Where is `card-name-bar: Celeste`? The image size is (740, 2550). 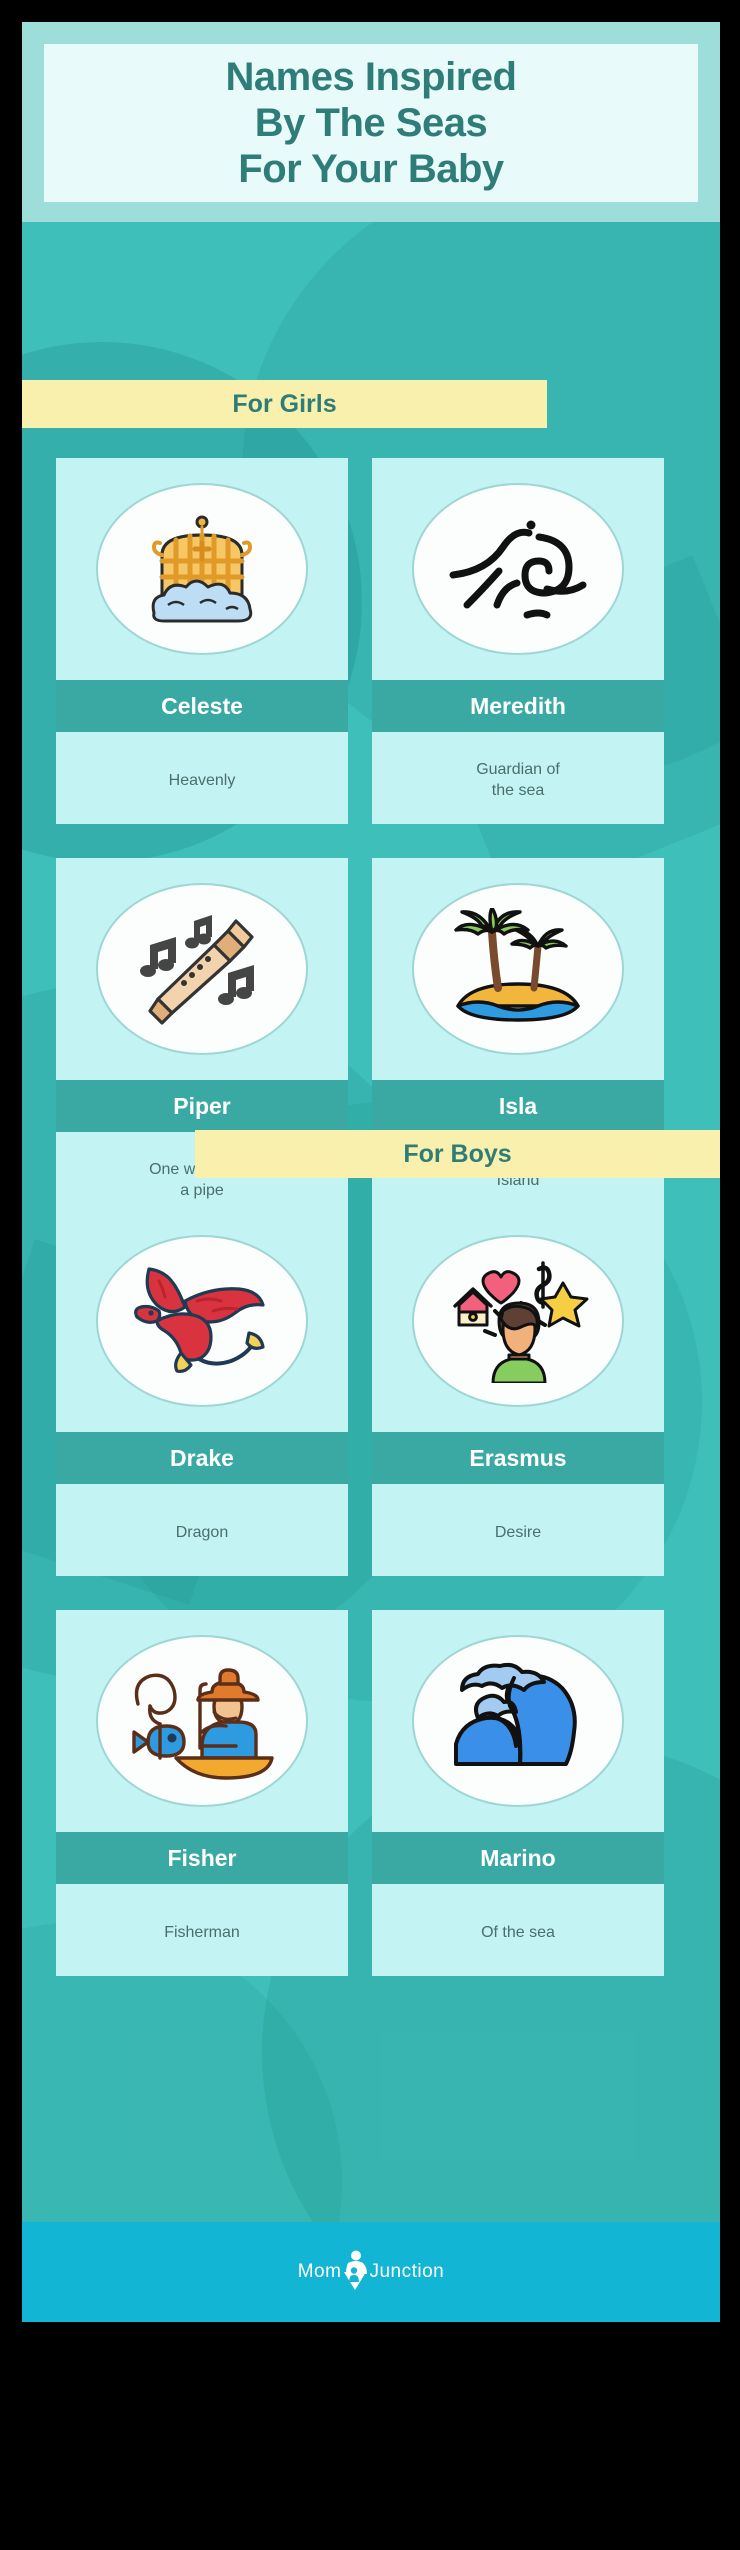
card-name-bar: Celeste is located at coordinates (202, 706).